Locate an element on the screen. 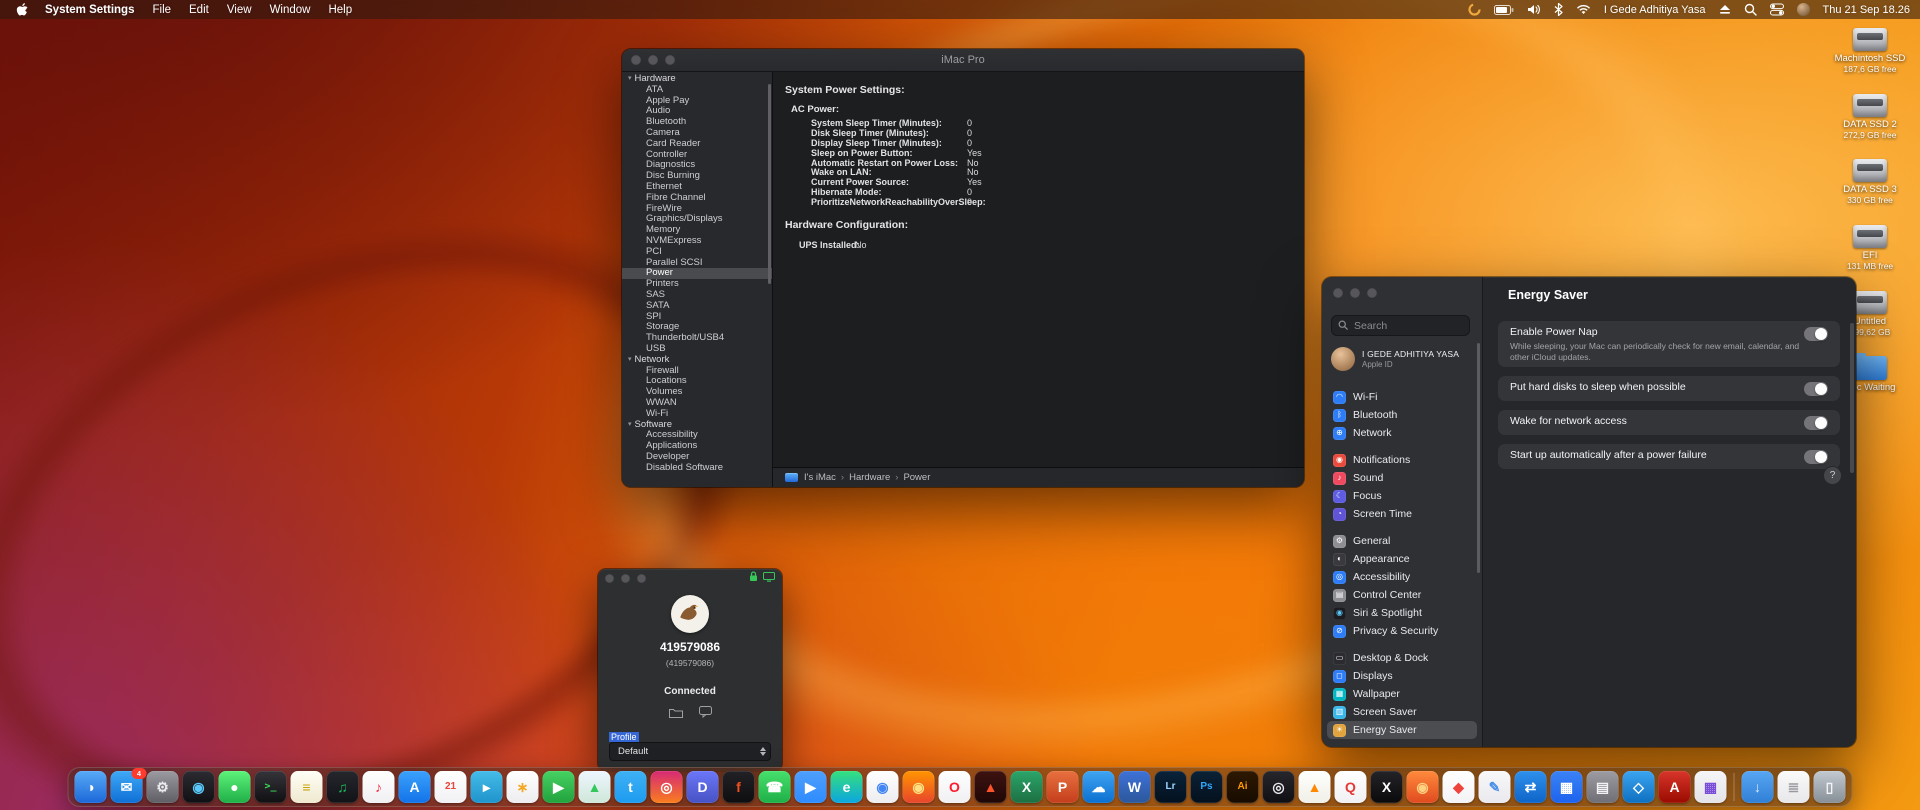  dock-illustrator-icon: Ai is located at coordinates (1242, 787).